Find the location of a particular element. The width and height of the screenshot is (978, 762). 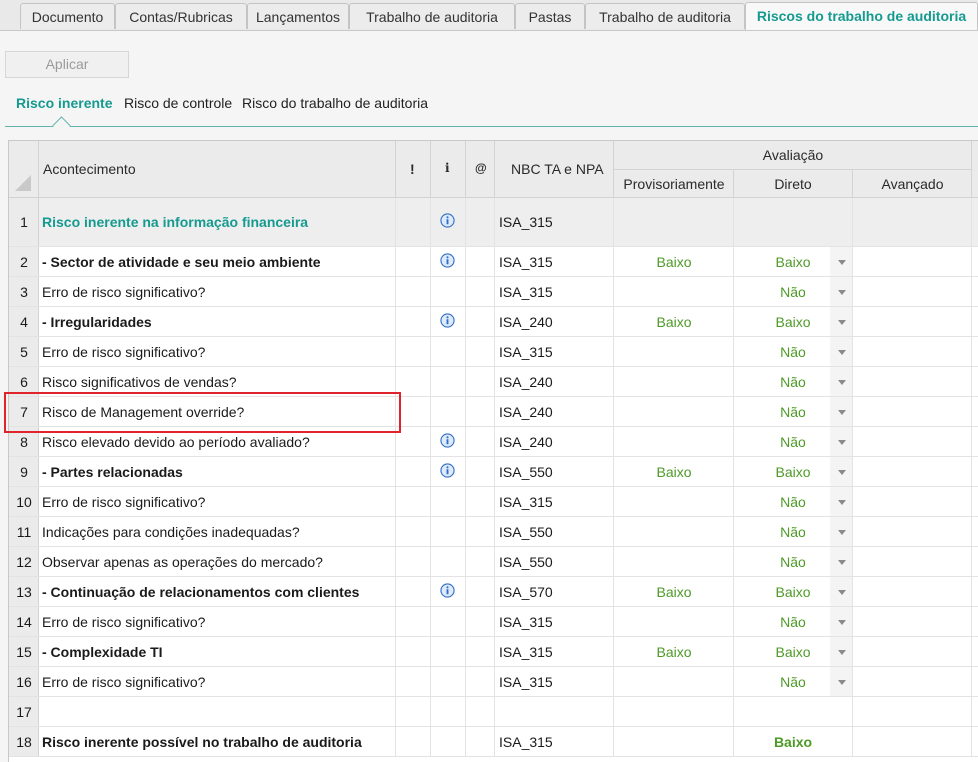

header-nbc: NBC TA e NPA is located at coordinates (554, 169).